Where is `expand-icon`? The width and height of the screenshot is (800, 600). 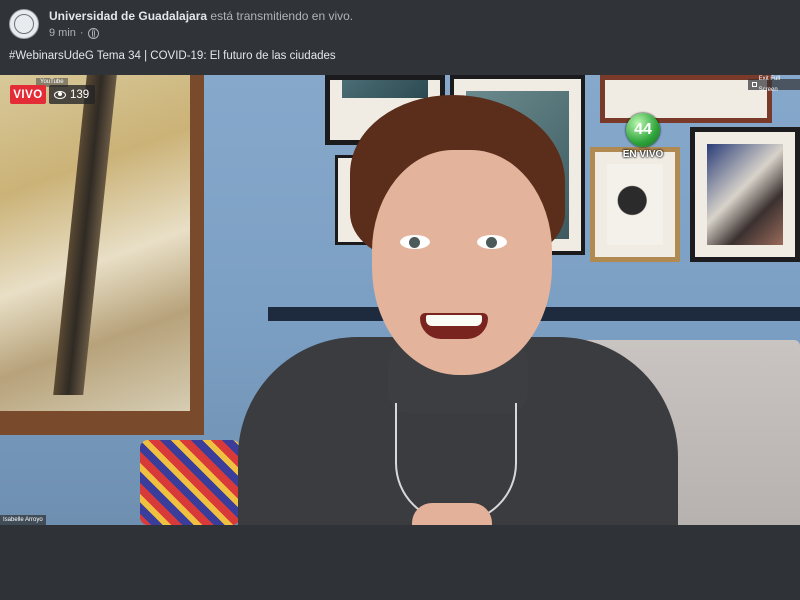 expand-icon is located at coordinates (754, 84).